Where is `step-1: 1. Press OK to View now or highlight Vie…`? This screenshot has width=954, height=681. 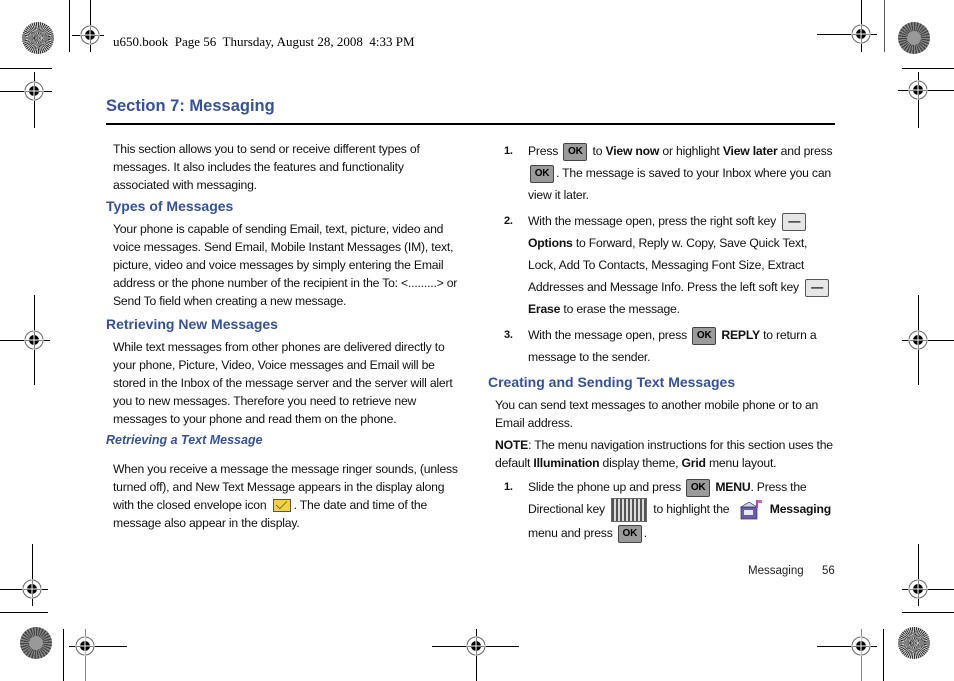 step-1: 1. Press OK to View now or highlight Vie… is located at coordinates (663, 173).